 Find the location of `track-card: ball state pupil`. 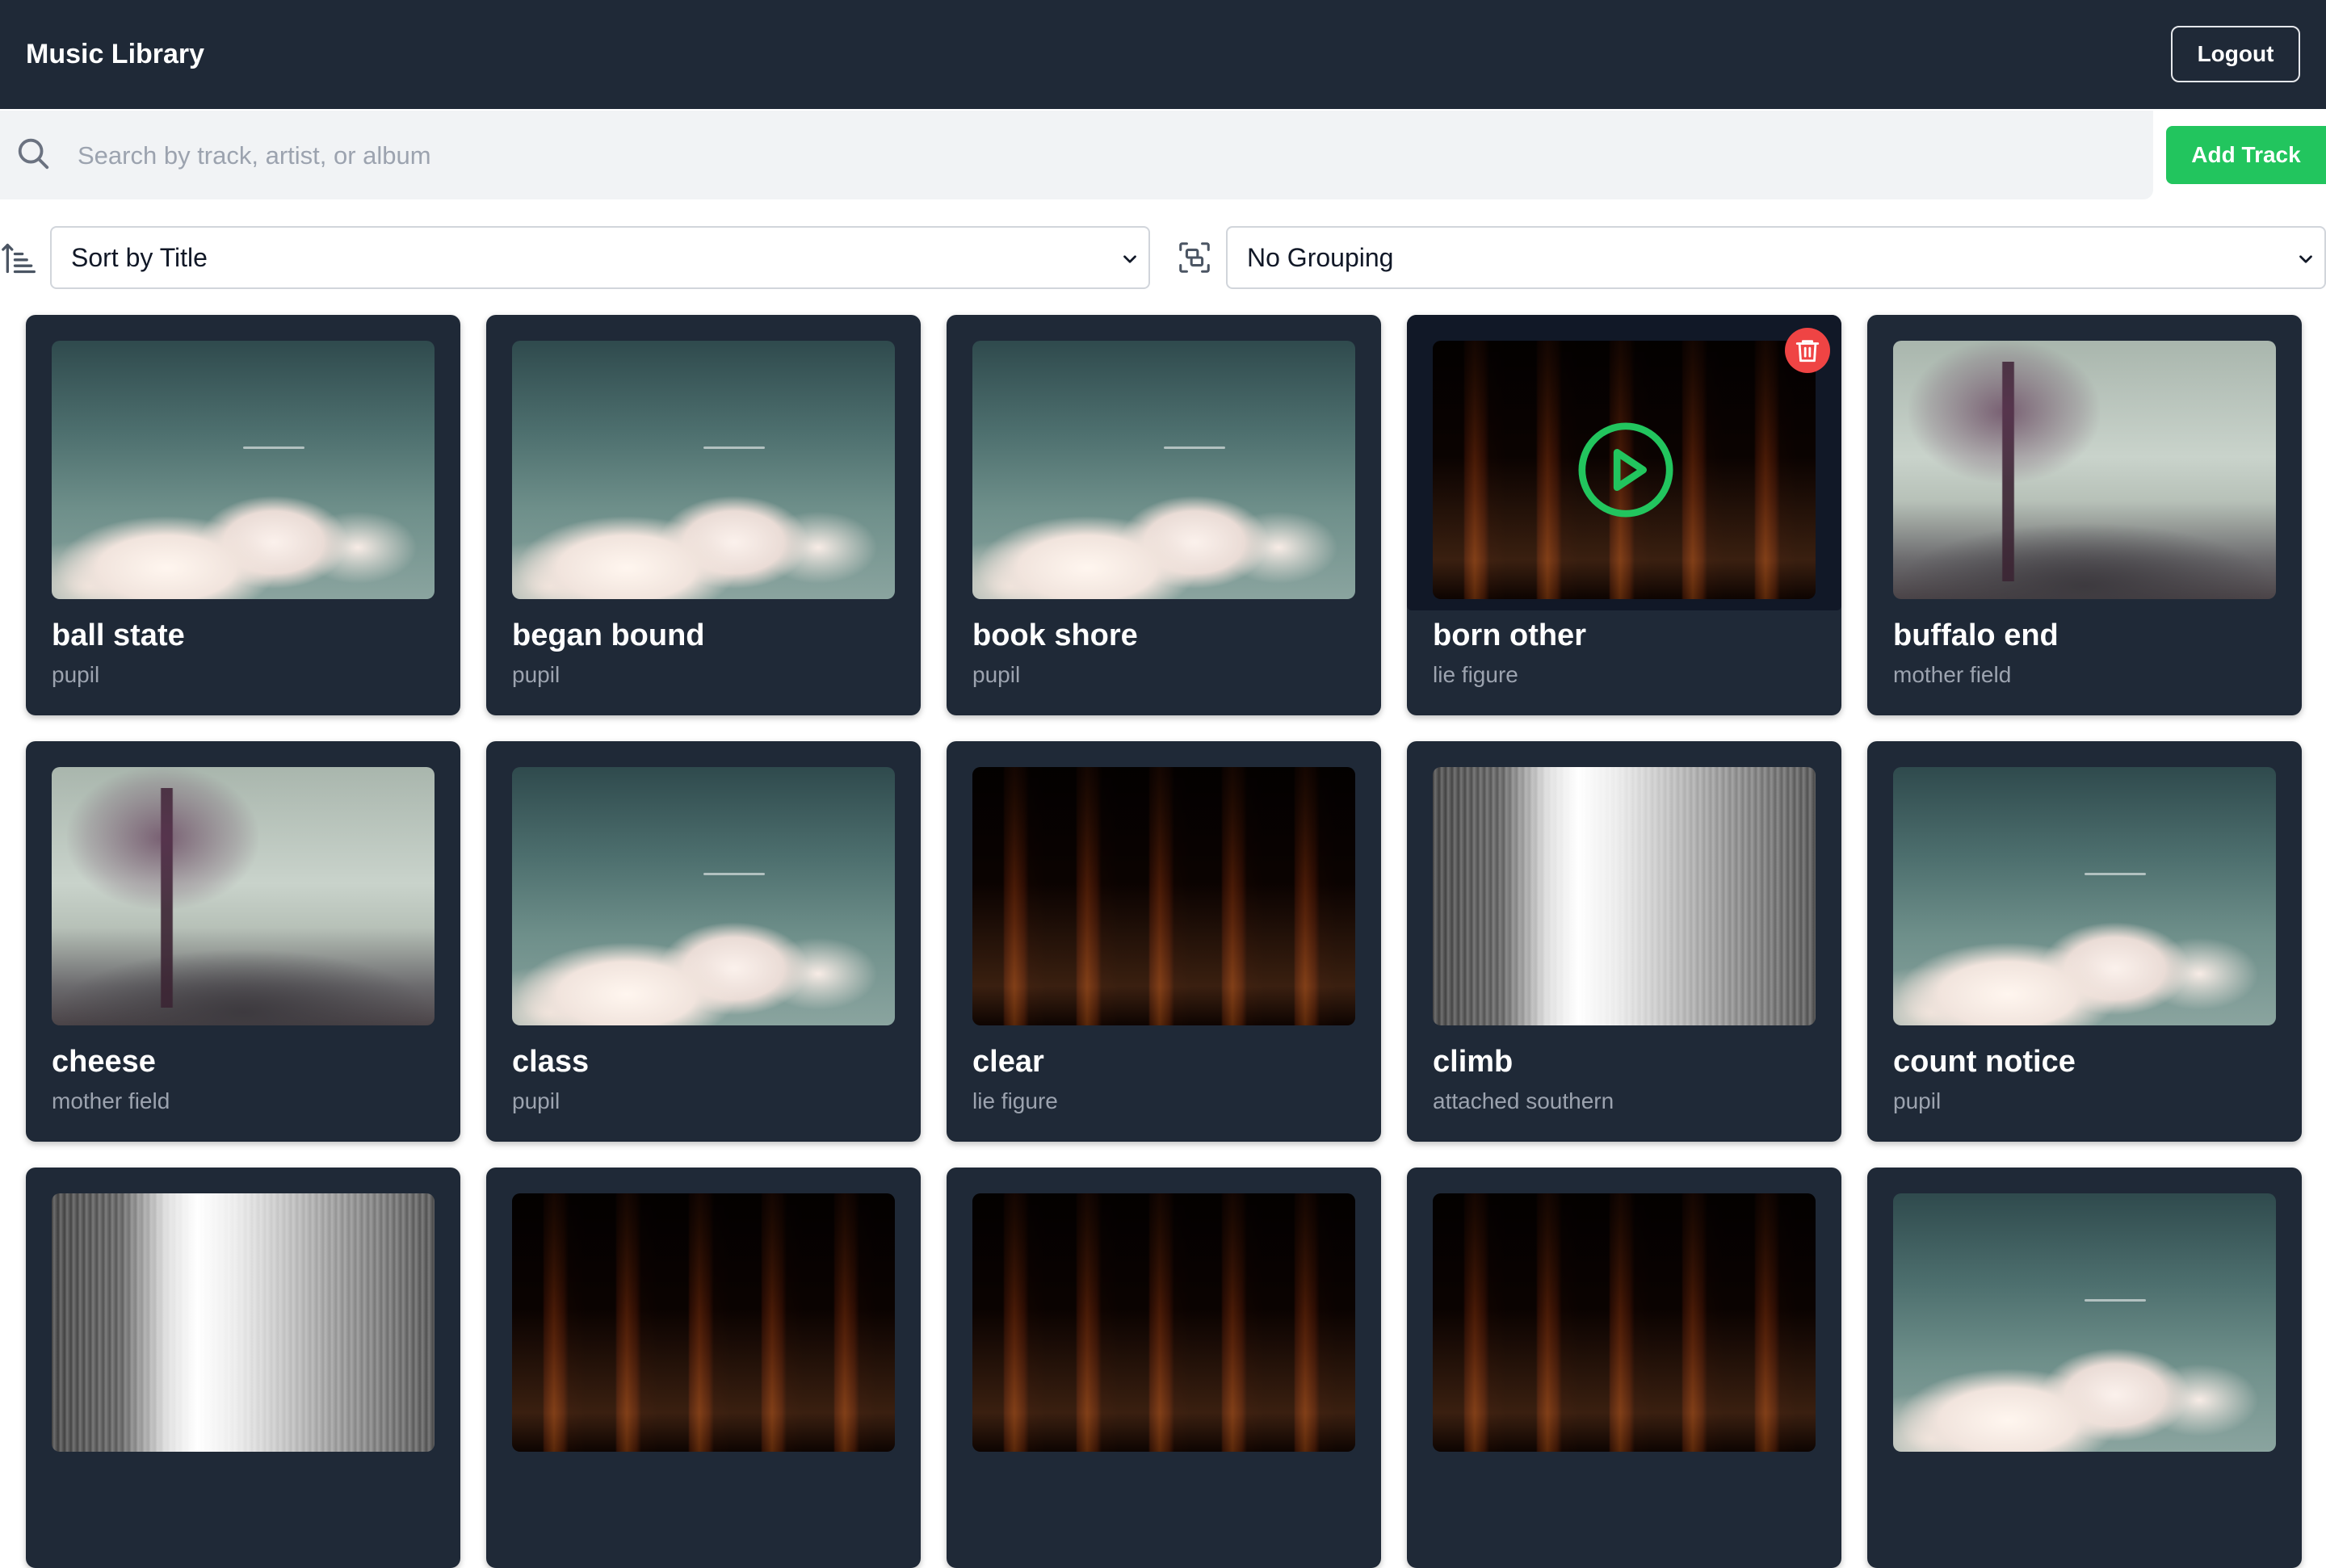

track-card: ball state pupil is located at coordinates (243, 515).